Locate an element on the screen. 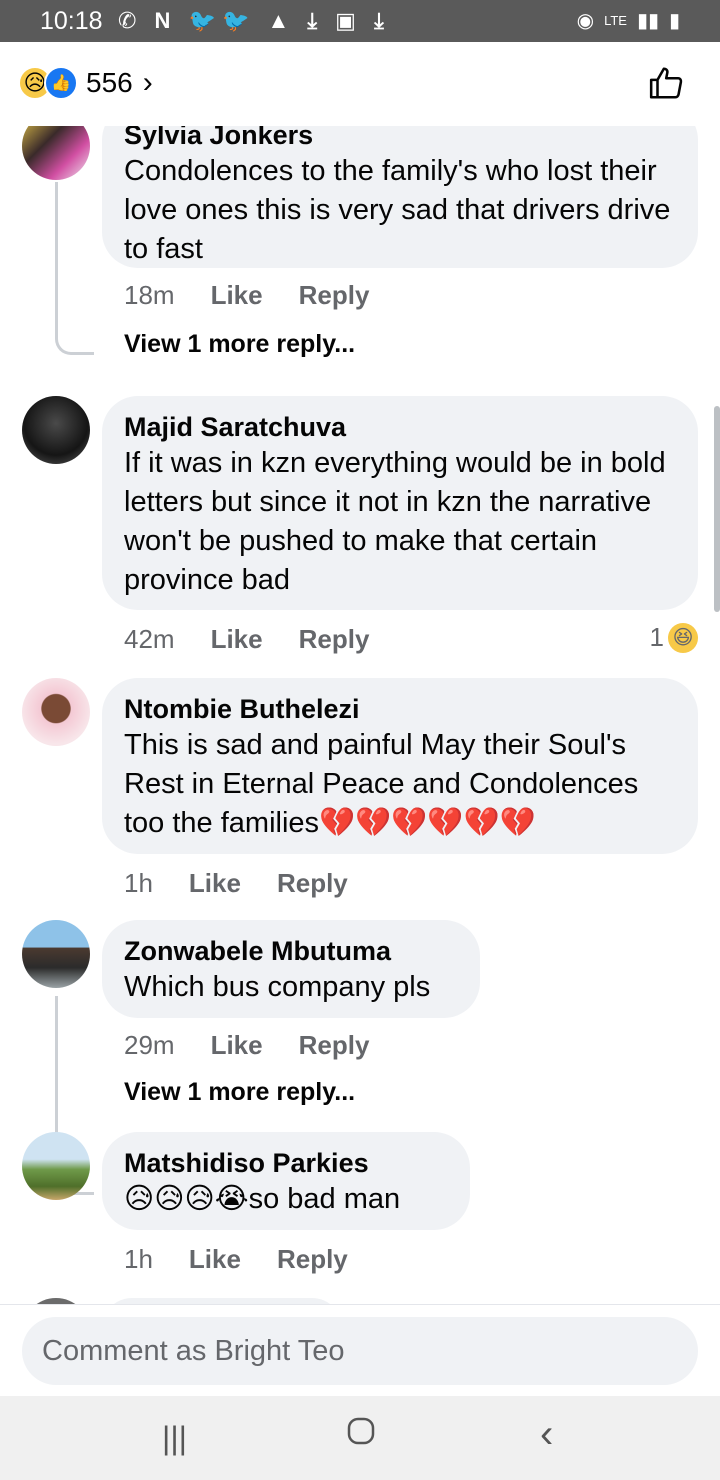 This screenshot has height=1480, width=720. status-bar: 10:18 ✆ N 🐦🐦 ▲ ⤓ ▣ ⤓ ◉ LTE ▮▮ ▮ is located at coordinates (360, 21).